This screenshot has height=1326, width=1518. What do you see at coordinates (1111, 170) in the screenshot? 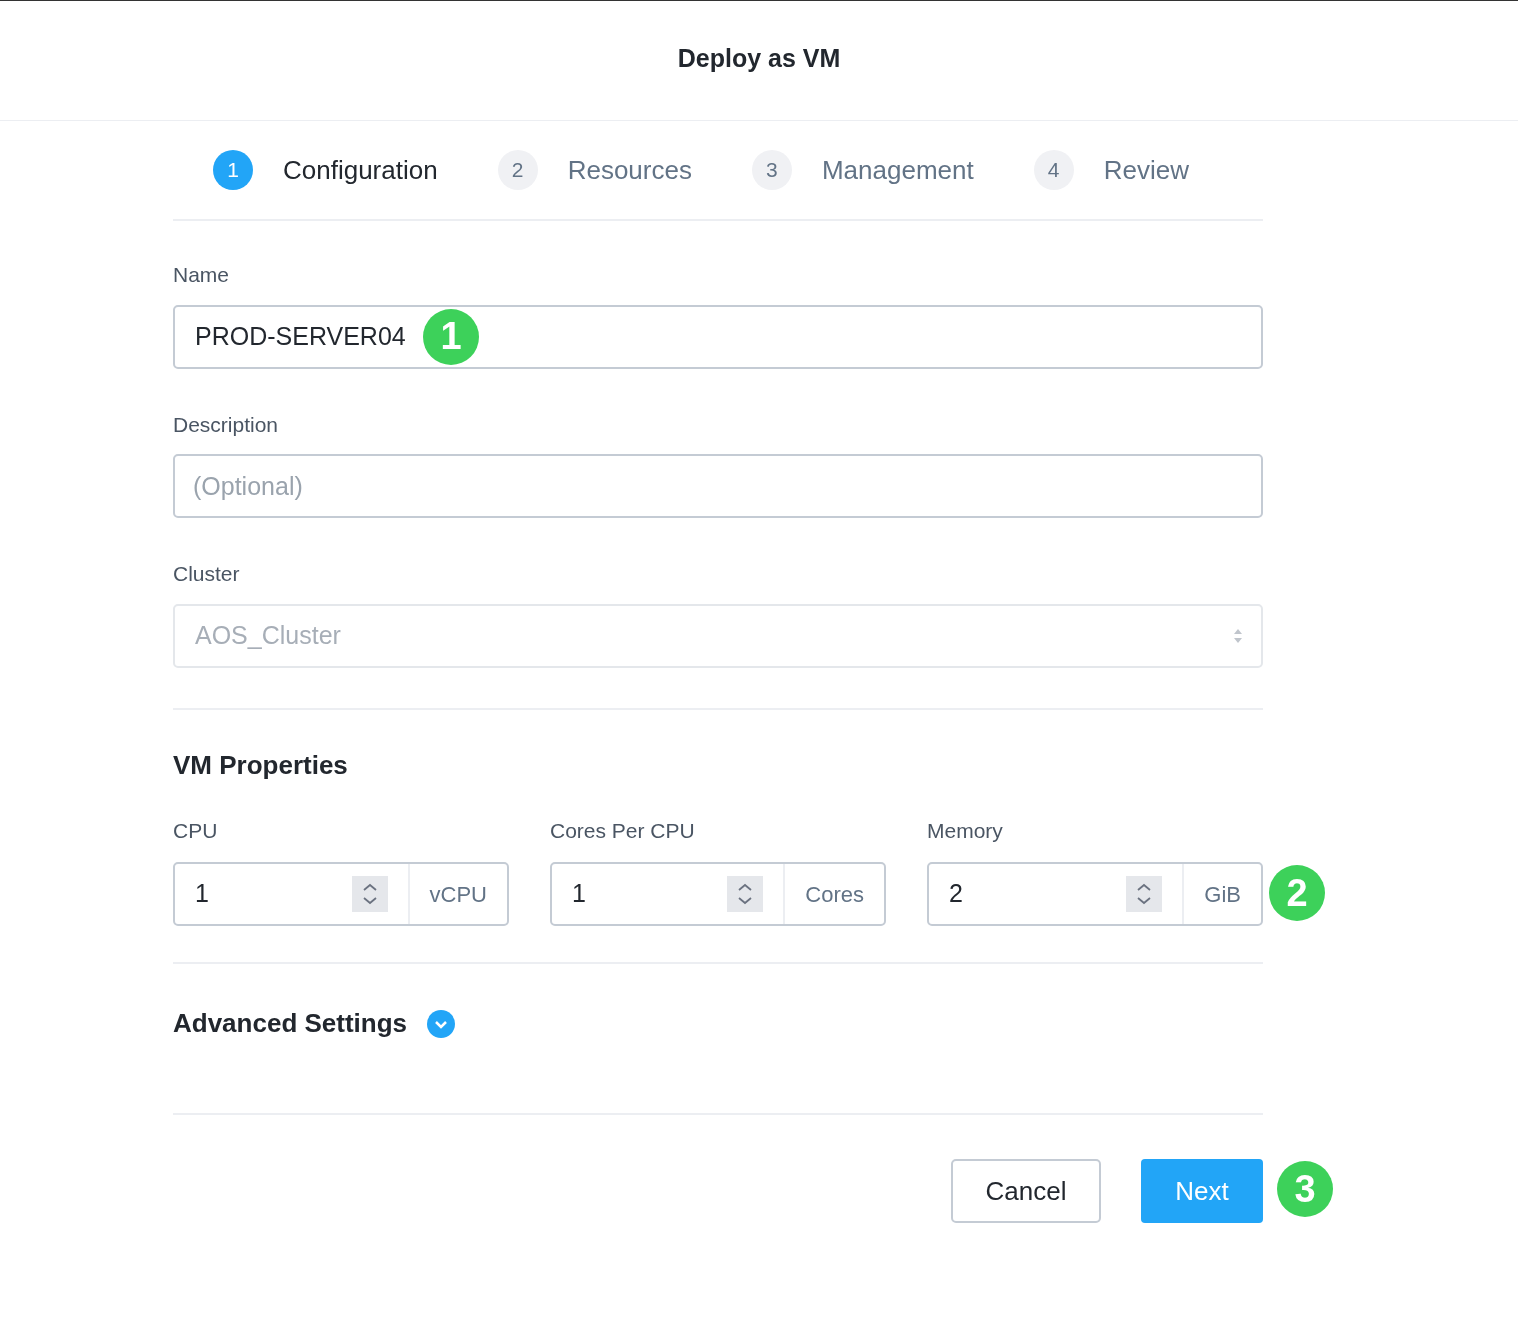
I see `wizard-step-tab: 4 Review` at bounding box center [1111, 170].